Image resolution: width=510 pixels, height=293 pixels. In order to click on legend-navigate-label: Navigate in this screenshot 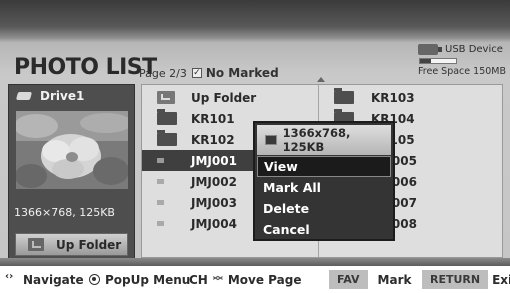, I will do `click(53, 279)`.